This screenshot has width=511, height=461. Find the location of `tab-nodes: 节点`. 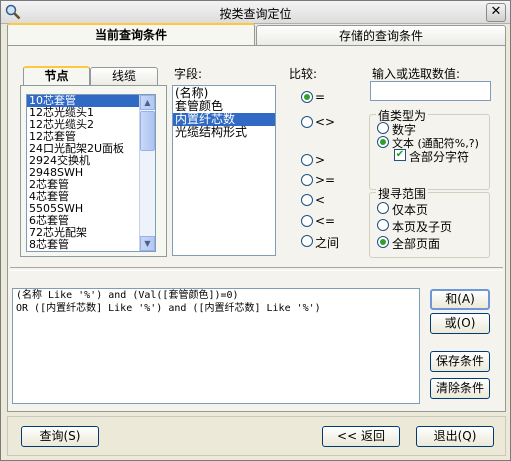

tab-nodes: 节点 is located at coordinates (56, 75).